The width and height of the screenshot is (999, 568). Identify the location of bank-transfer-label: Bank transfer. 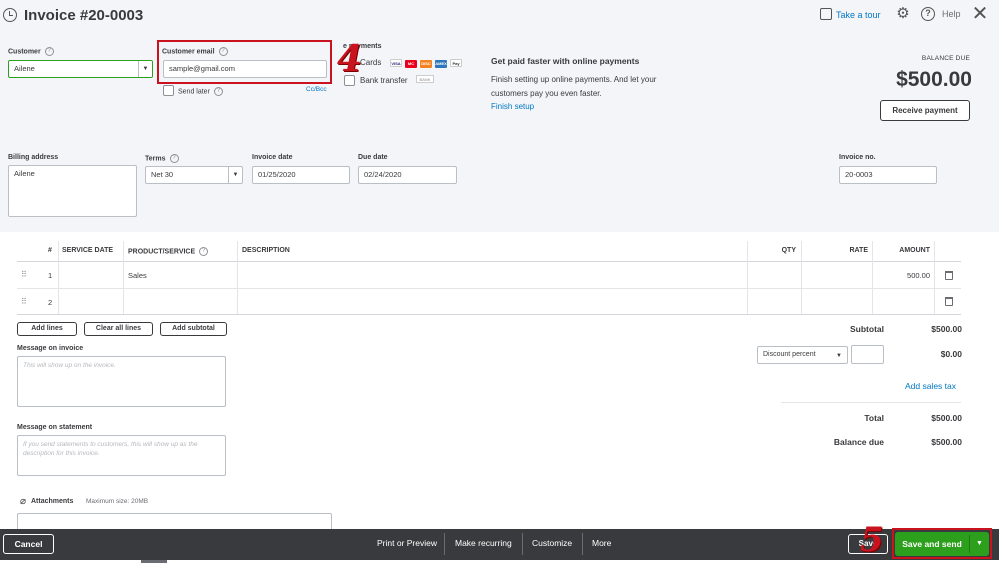
(384, 80).